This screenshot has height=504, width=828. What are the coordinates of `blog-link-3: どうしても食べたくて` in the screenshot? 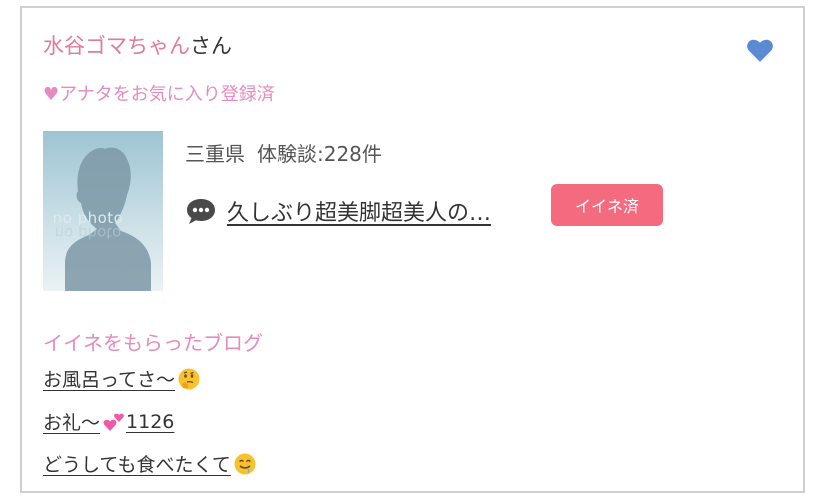 It's located at (150, 463).